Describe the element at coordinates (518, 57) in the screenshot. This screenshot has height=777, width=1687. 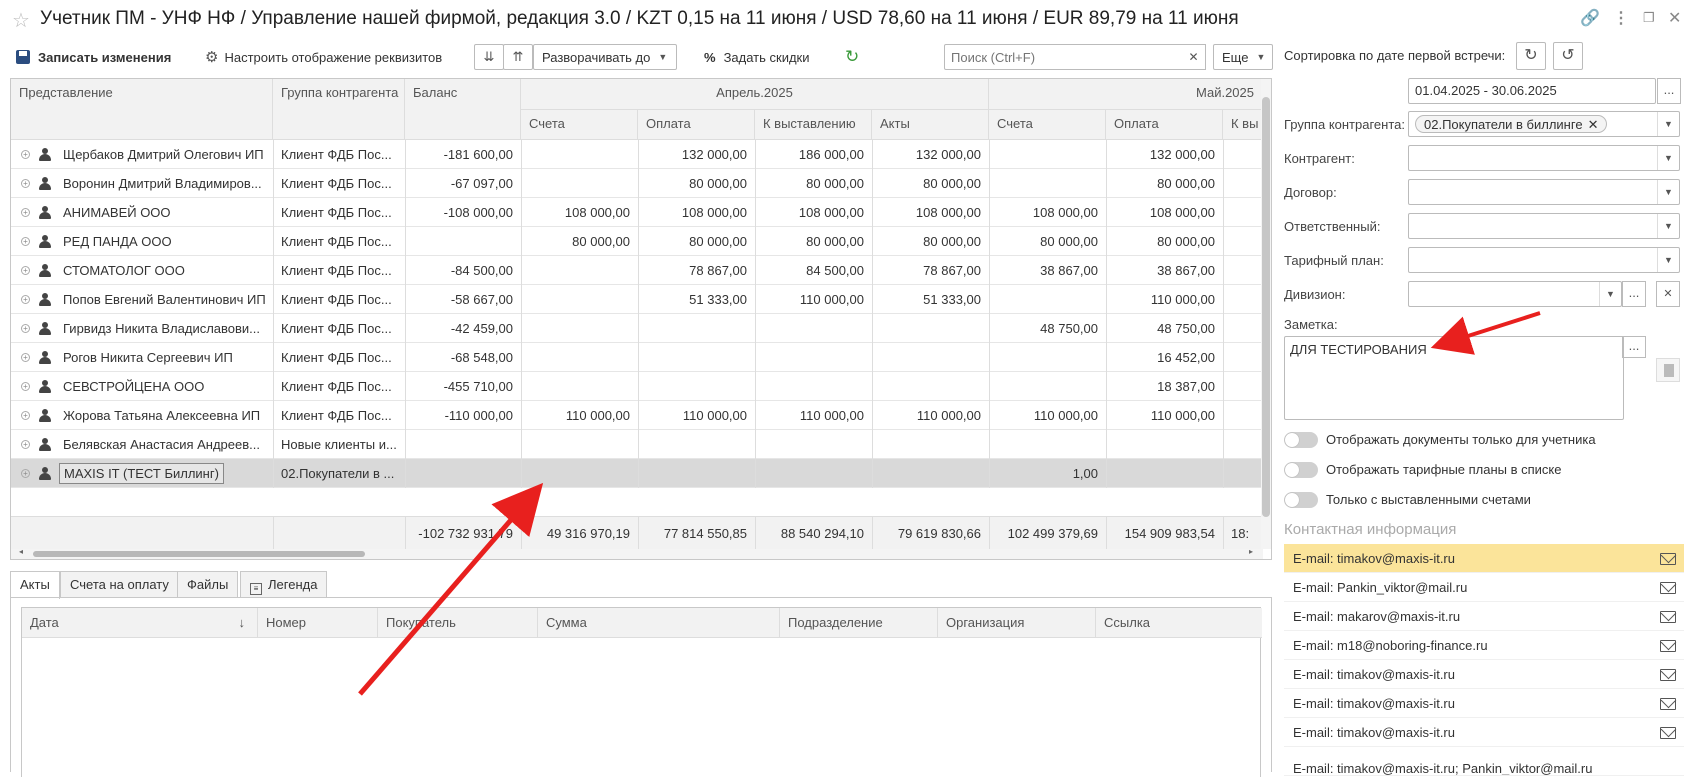
I see `collapse-all-button: ⇈` at that location.